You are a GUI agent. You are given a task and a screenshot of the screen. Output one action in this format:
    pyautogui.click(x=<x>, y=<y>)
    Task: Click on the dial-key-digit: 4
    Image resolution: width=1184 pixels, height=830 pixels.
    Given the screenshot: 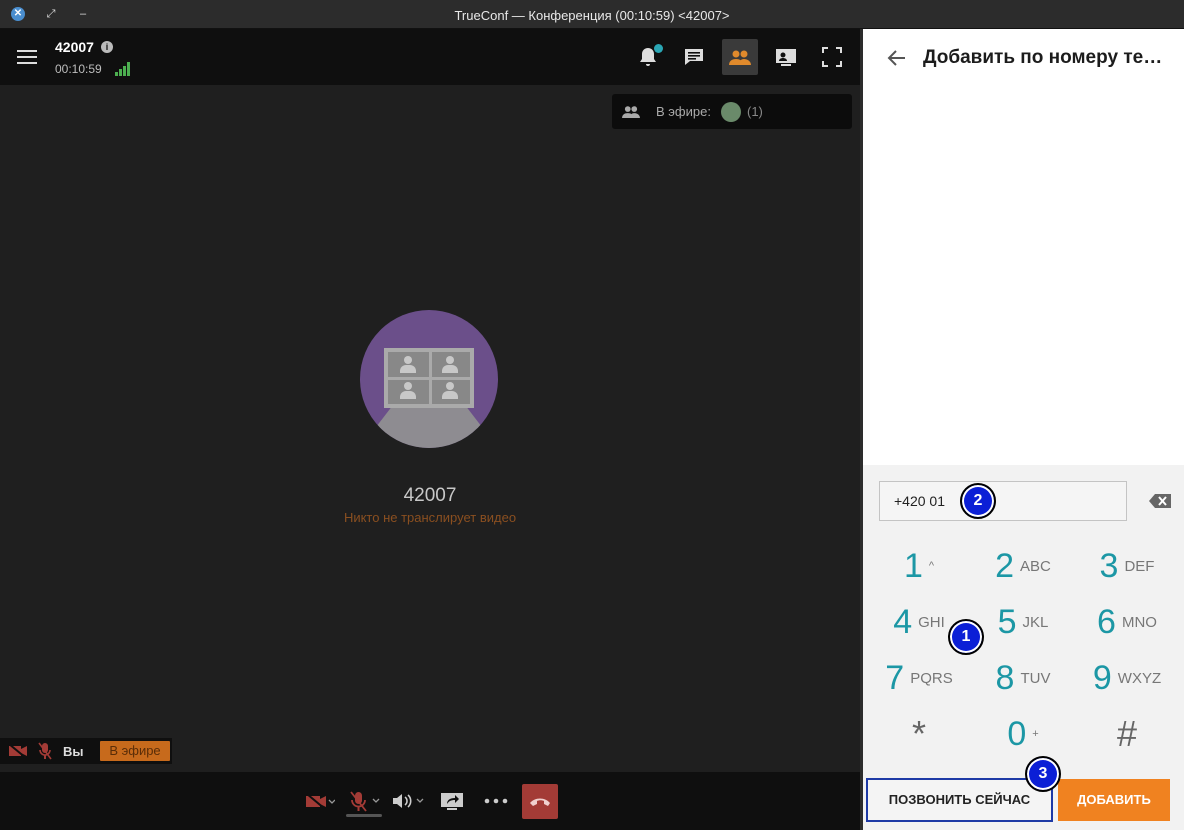 What is the action you would take?
    pyautogui.click(x=903, y=621)
    